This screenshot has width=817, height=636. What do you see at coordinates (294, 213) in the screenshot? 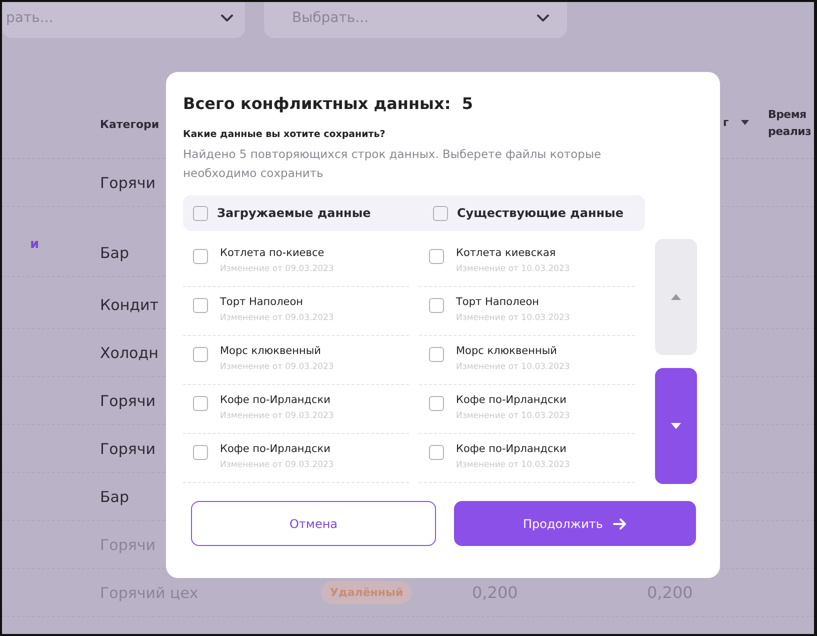
I see `column-label: Загружаемые данные` at bounding box center [294, 213].